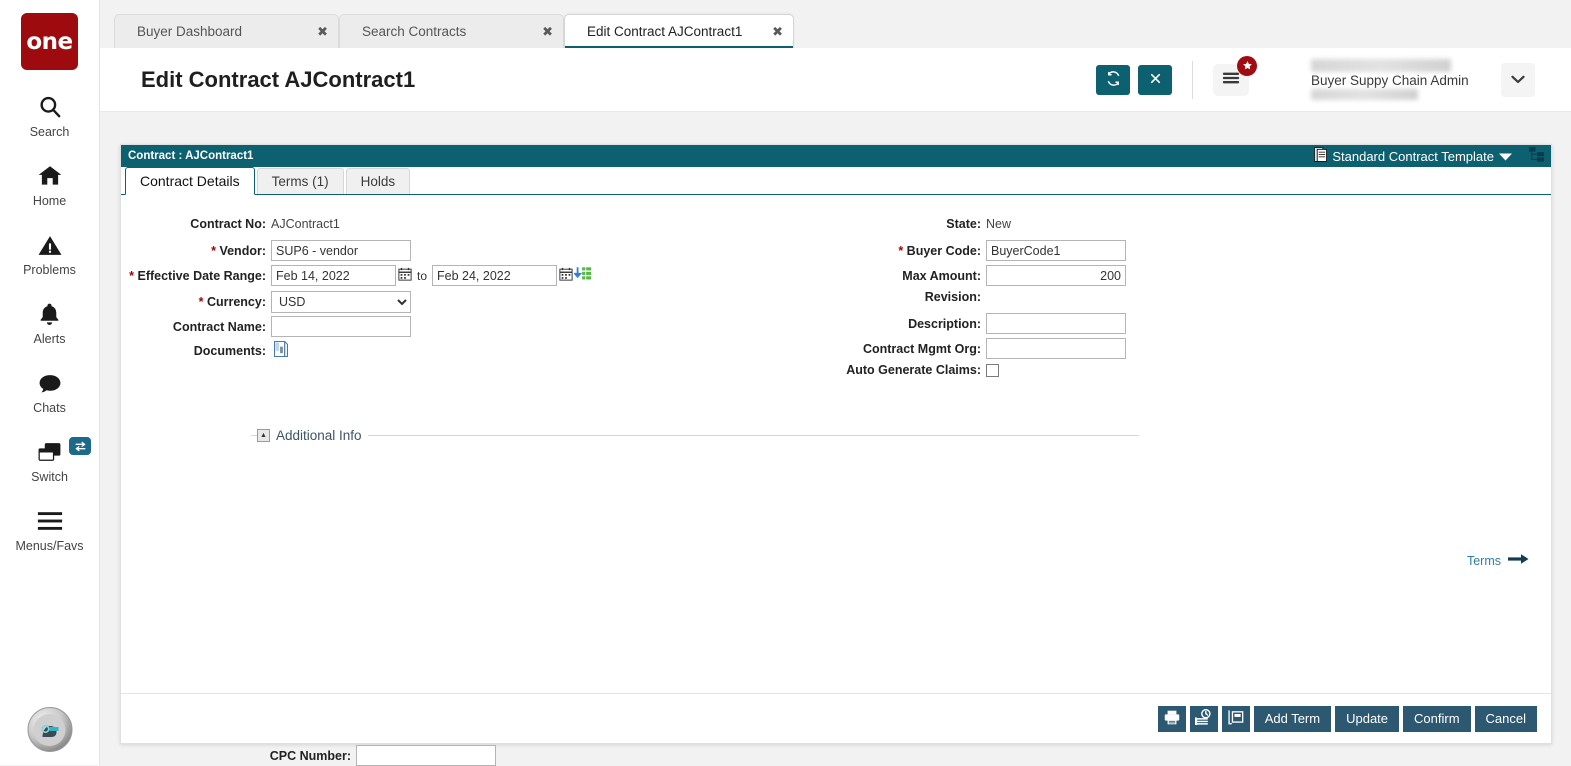 This screenshot has width=1571, height=766. Describe the element at coordinates (921, 348) in the screenshot. I see `label-contract-mgmt-org: Contract Mgmt Org:` at that location.